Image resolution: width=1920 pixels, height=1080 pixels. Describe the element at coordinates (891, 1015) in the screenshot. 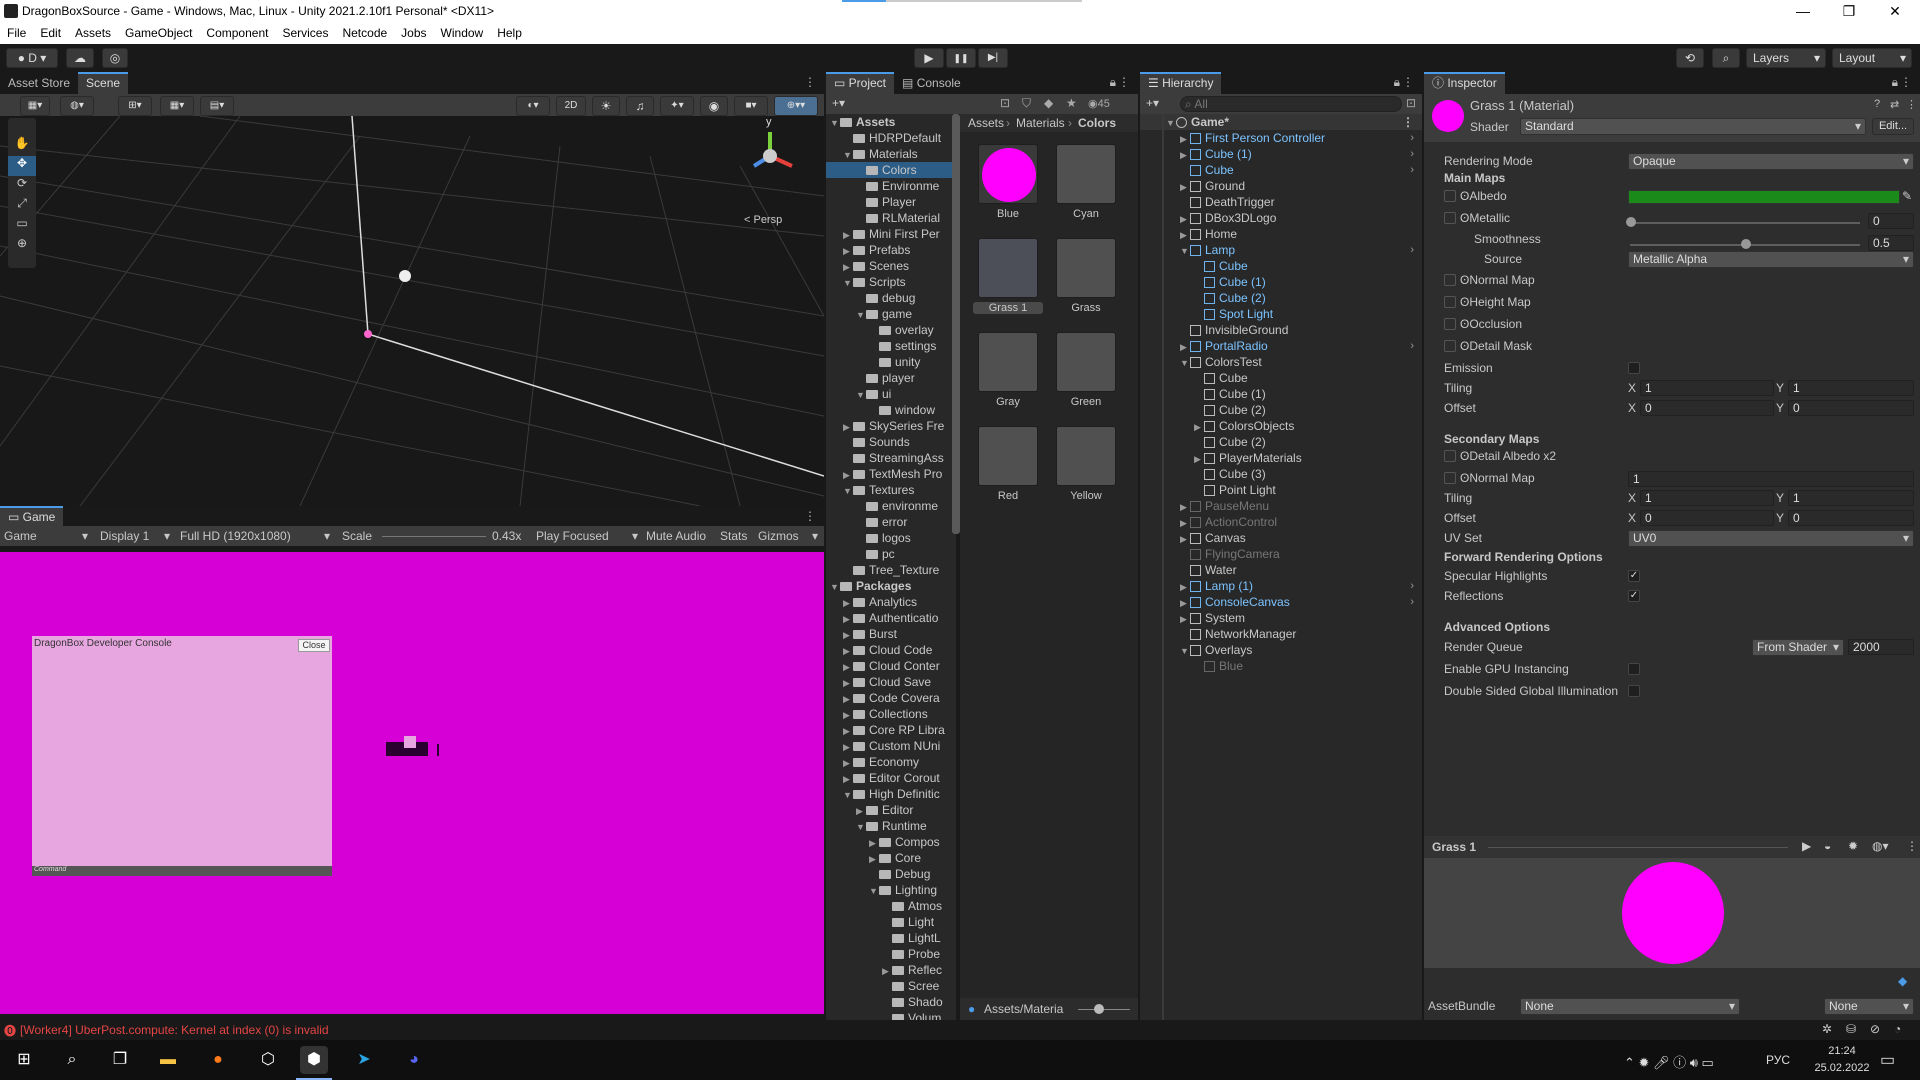

I see `project-tree-item: Volum` at that location.